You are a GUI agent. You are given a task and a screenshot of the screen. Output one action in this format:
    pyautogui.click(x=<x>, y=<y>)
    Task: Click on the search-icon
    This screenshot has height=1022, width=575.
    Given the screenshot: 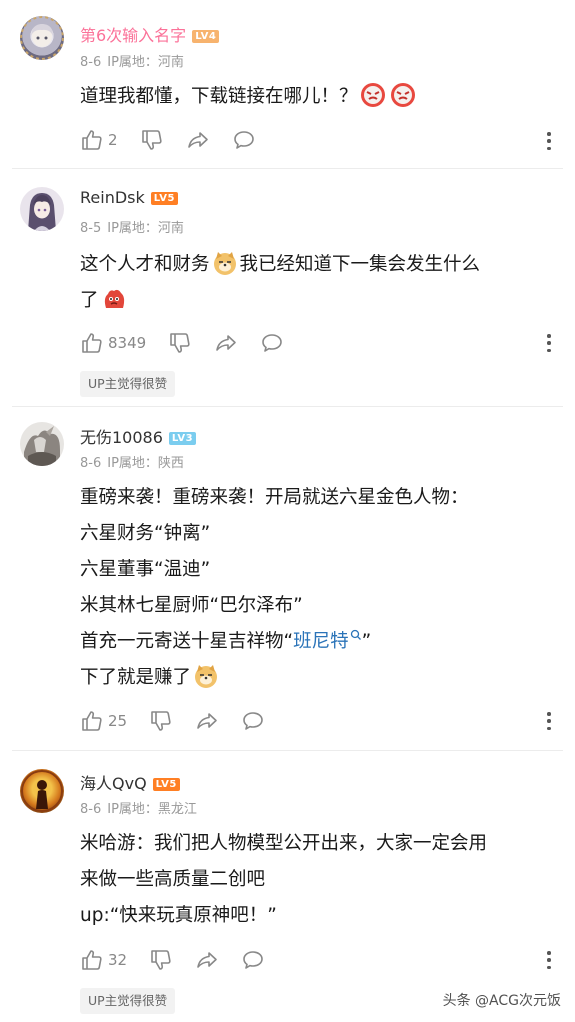 What is the action you would take?
    pyautogui.click(x=355, y=634)
    